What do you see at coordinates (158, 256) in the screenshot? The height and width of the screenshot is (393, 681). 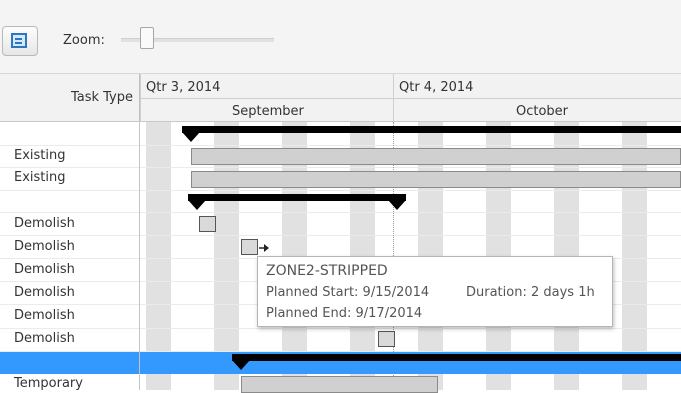 I see `nonworking-band` at bounding box center [158, 256].